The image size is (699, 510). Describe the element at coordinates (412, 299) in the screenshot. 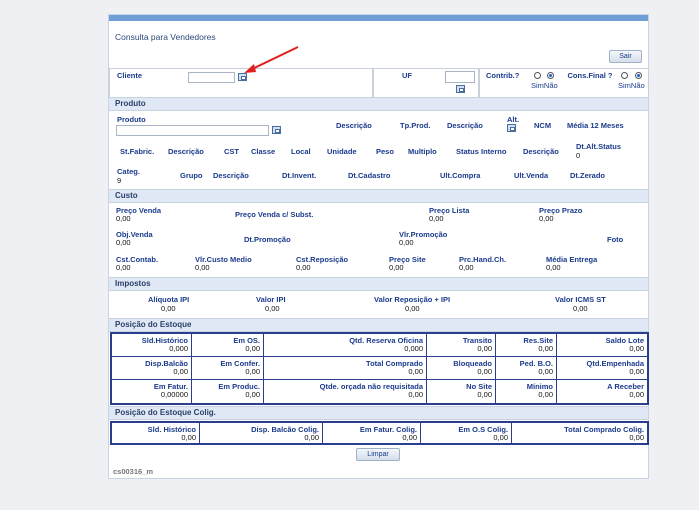

I see `valor-reposicao-ipi-label: Valor Reposição + IPI` at that location.